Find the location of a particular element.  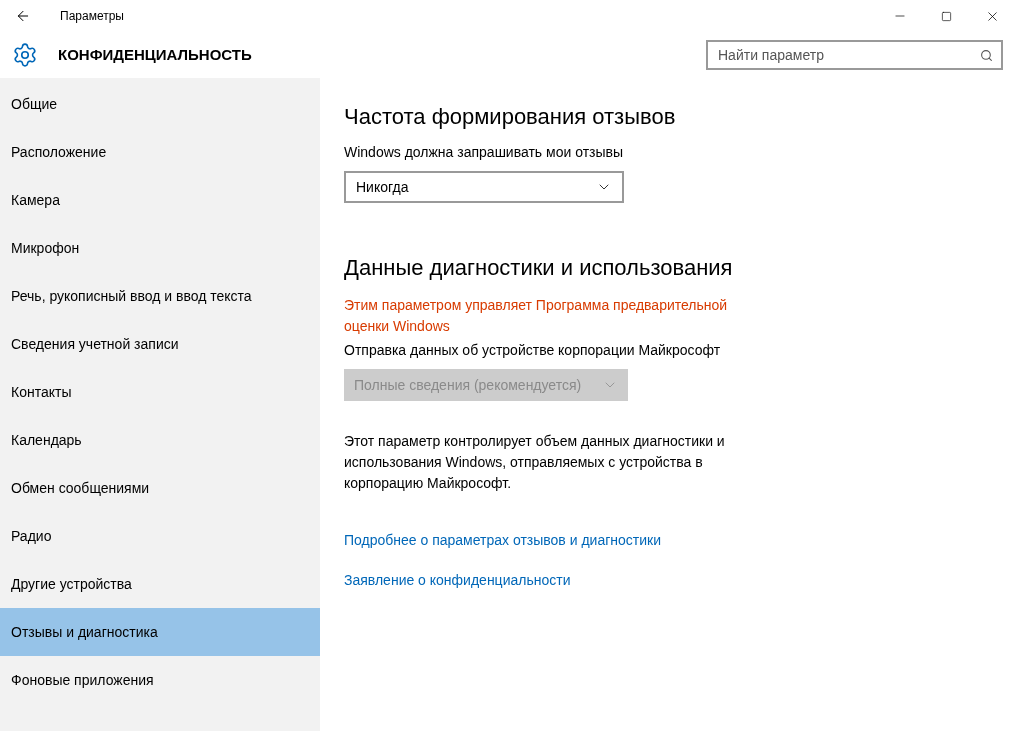

link: Подробнее о параметрах отзывов и диагностики is located at coordinates (502, 540).